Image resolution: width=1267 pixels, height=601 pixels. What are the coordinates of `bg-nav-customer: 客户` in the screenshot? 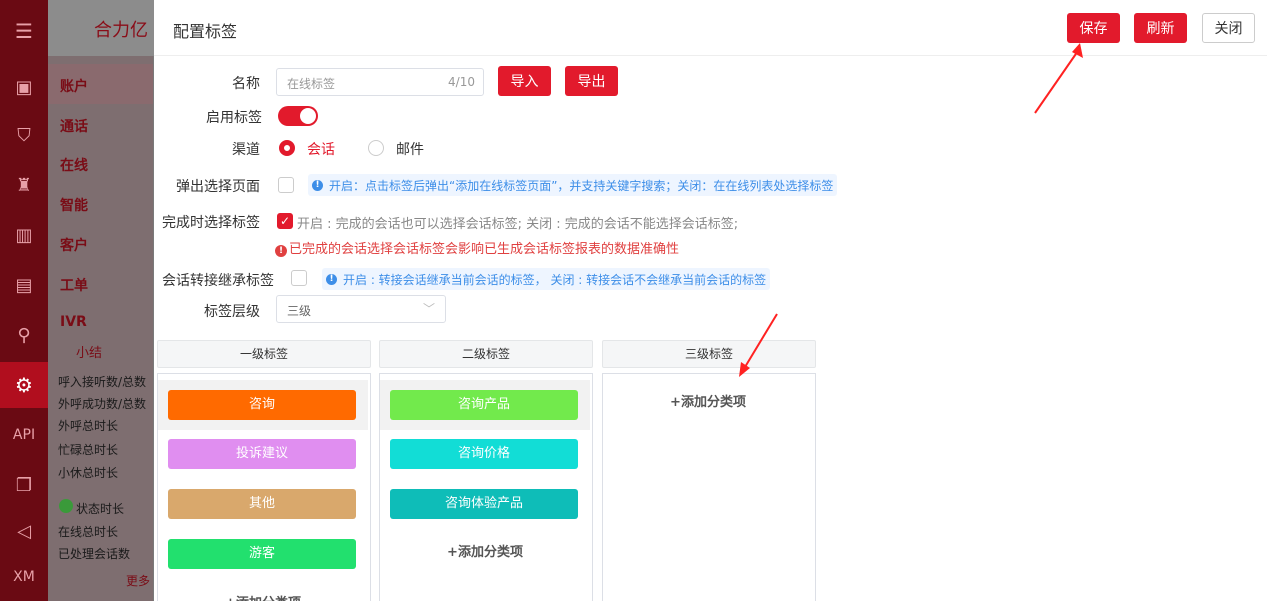 It's located at (74, 246).